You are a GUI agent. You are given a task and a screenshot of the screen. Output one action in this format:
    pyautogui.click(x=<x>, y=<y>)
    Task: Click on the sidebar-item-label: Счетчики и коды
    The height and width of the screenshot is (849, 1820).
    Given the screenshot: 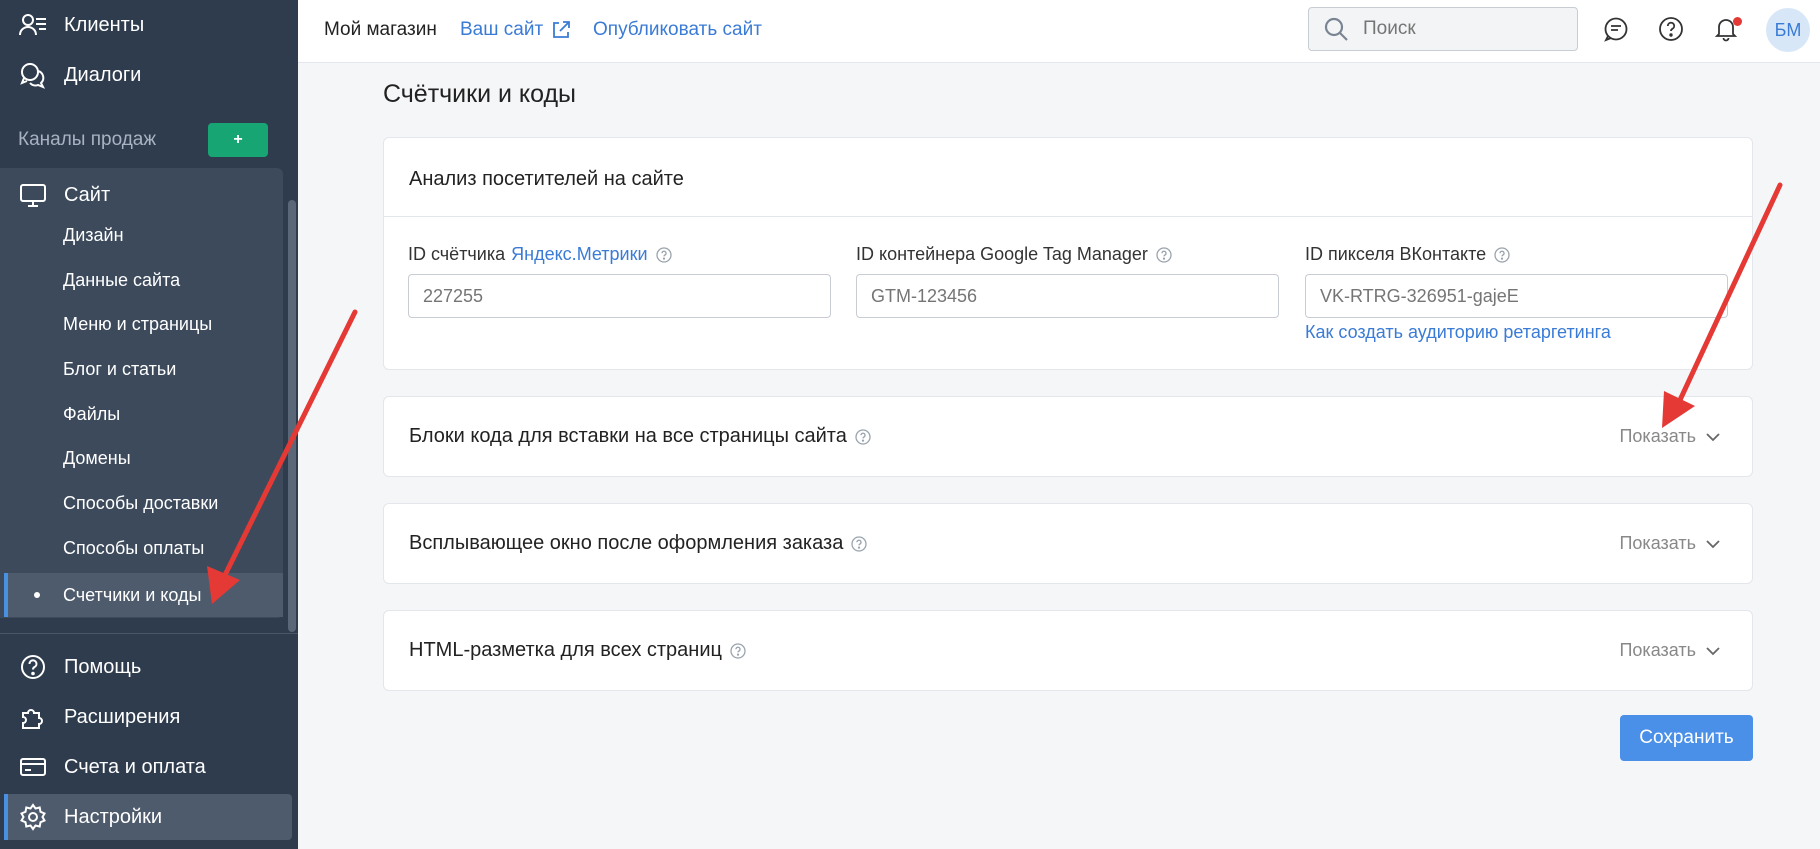 What is the action you would take?
    pyautogui.click(x=132, y=594)
    